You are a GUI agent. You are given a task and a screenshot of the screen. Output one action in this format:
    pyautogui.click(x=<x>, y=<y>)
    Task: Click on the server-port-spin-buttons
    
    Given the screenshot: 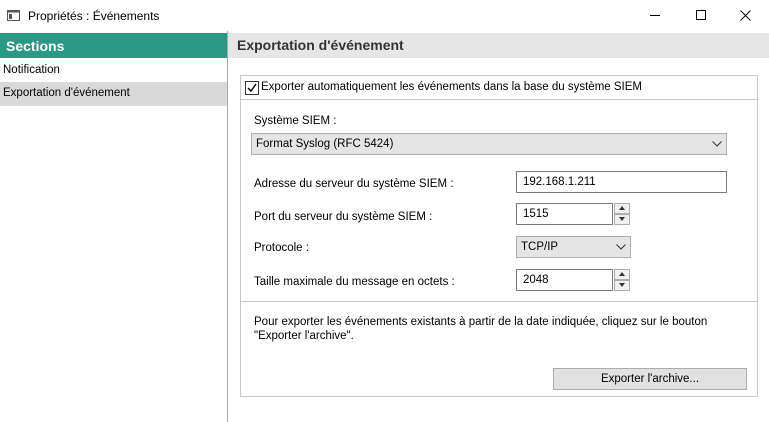 What is the action you would take?
    pyautogui.click(x=622, y=214)
    